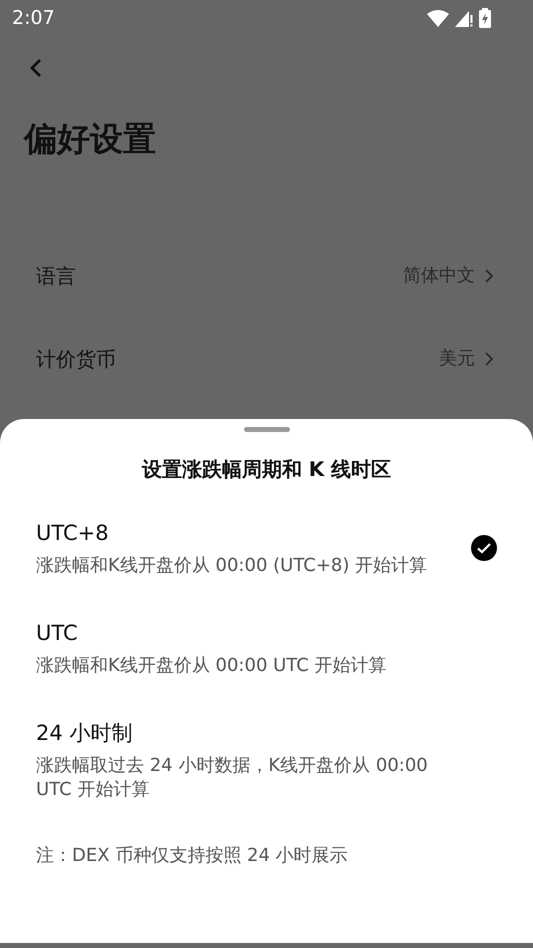 The height and width of the screenshot is (948, 533). I want to click on status-time: 2:07, so click(33, 18).